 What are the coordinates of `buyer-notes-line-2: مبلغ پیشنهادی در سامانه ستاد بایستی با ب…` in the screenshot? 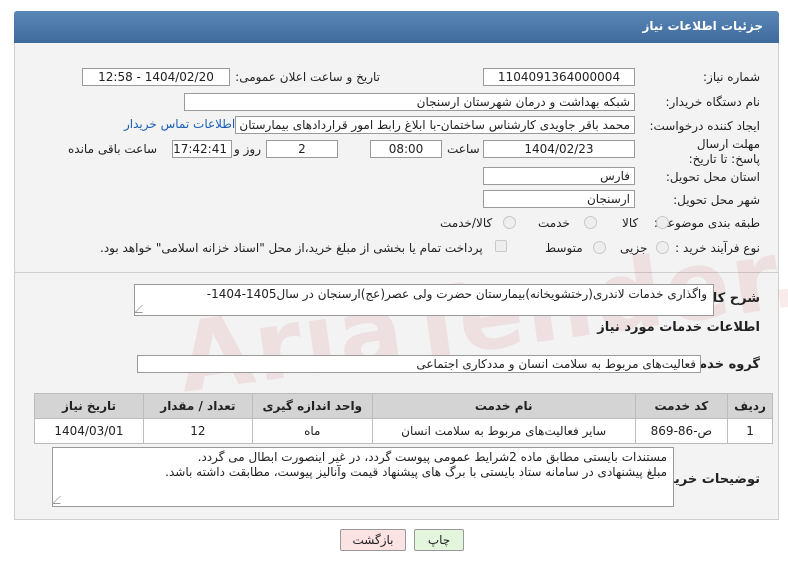 It's located at (416, 472).